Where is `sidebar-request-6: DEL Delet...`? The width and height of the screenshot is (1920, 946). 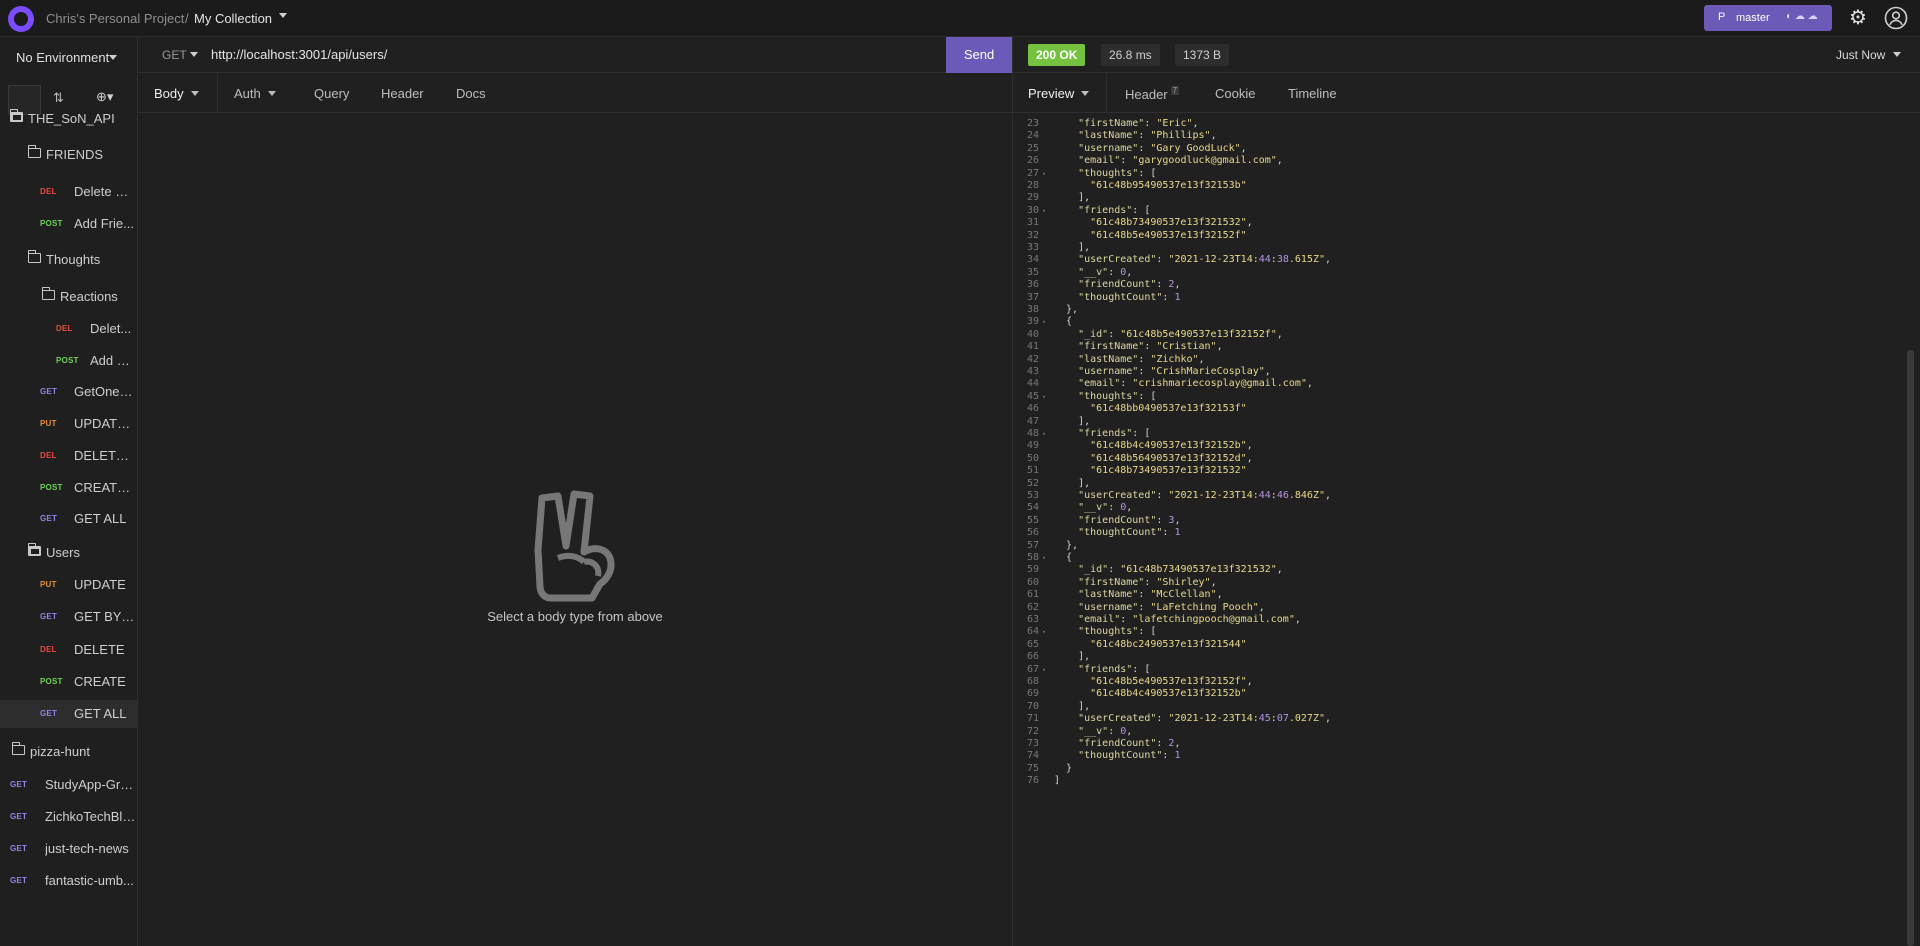 sidebar-request-6: DEL Delet... is located at coordinates (68, 329).